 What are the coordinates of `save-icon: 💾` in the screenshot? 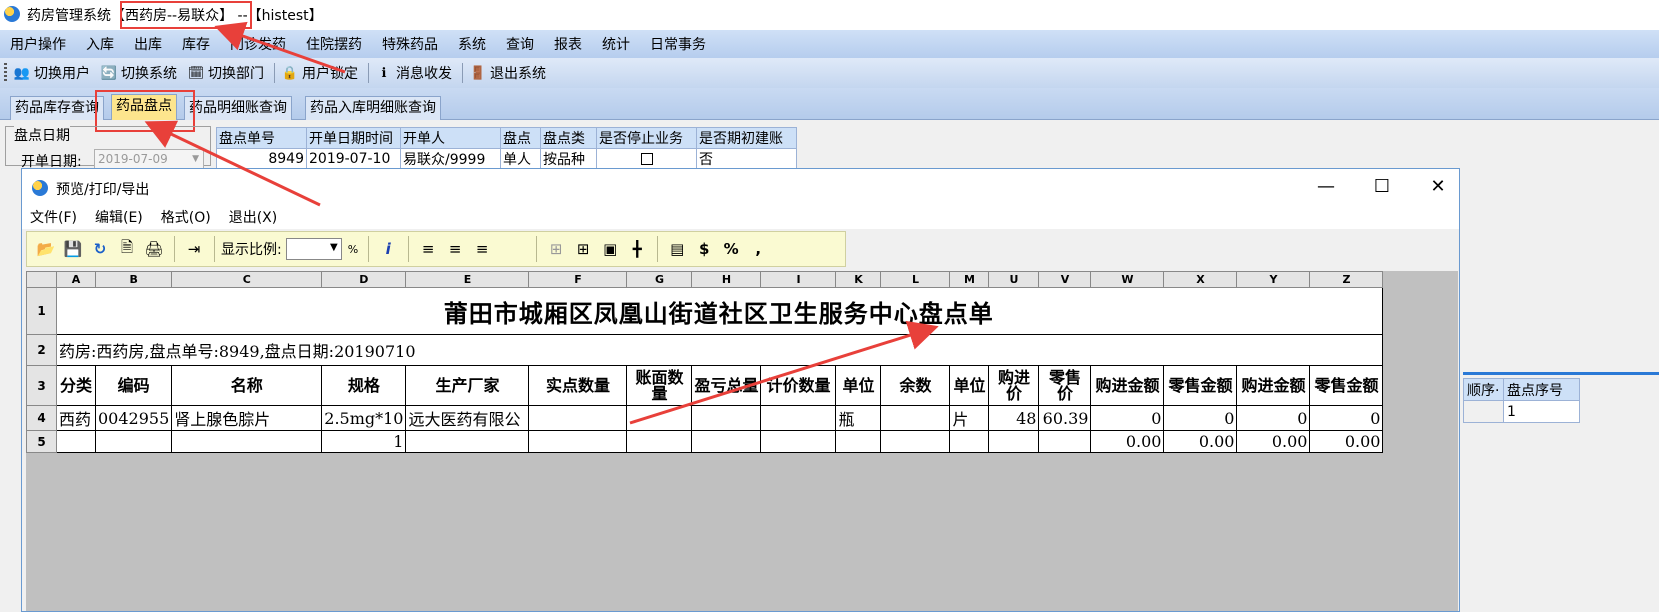 It's located at (73, 249).